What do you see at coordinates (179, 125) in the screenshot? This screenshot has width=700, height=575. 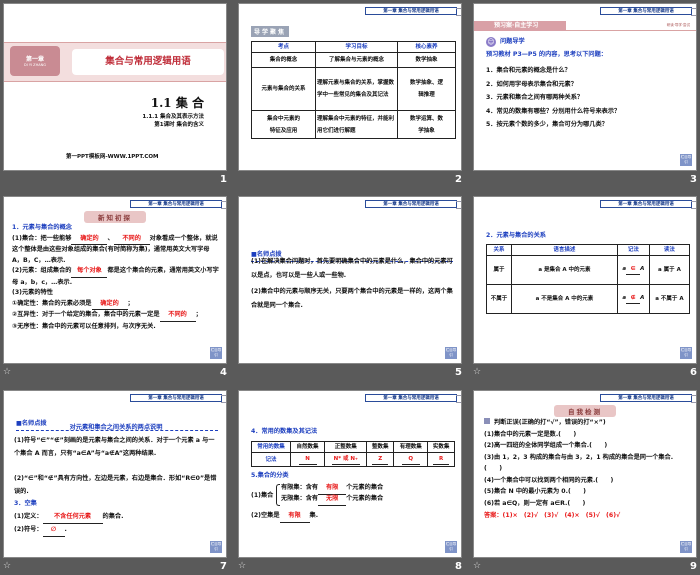 I see `lesson-title: 第1课时 集合的含义` at bounding box center [179, 125].